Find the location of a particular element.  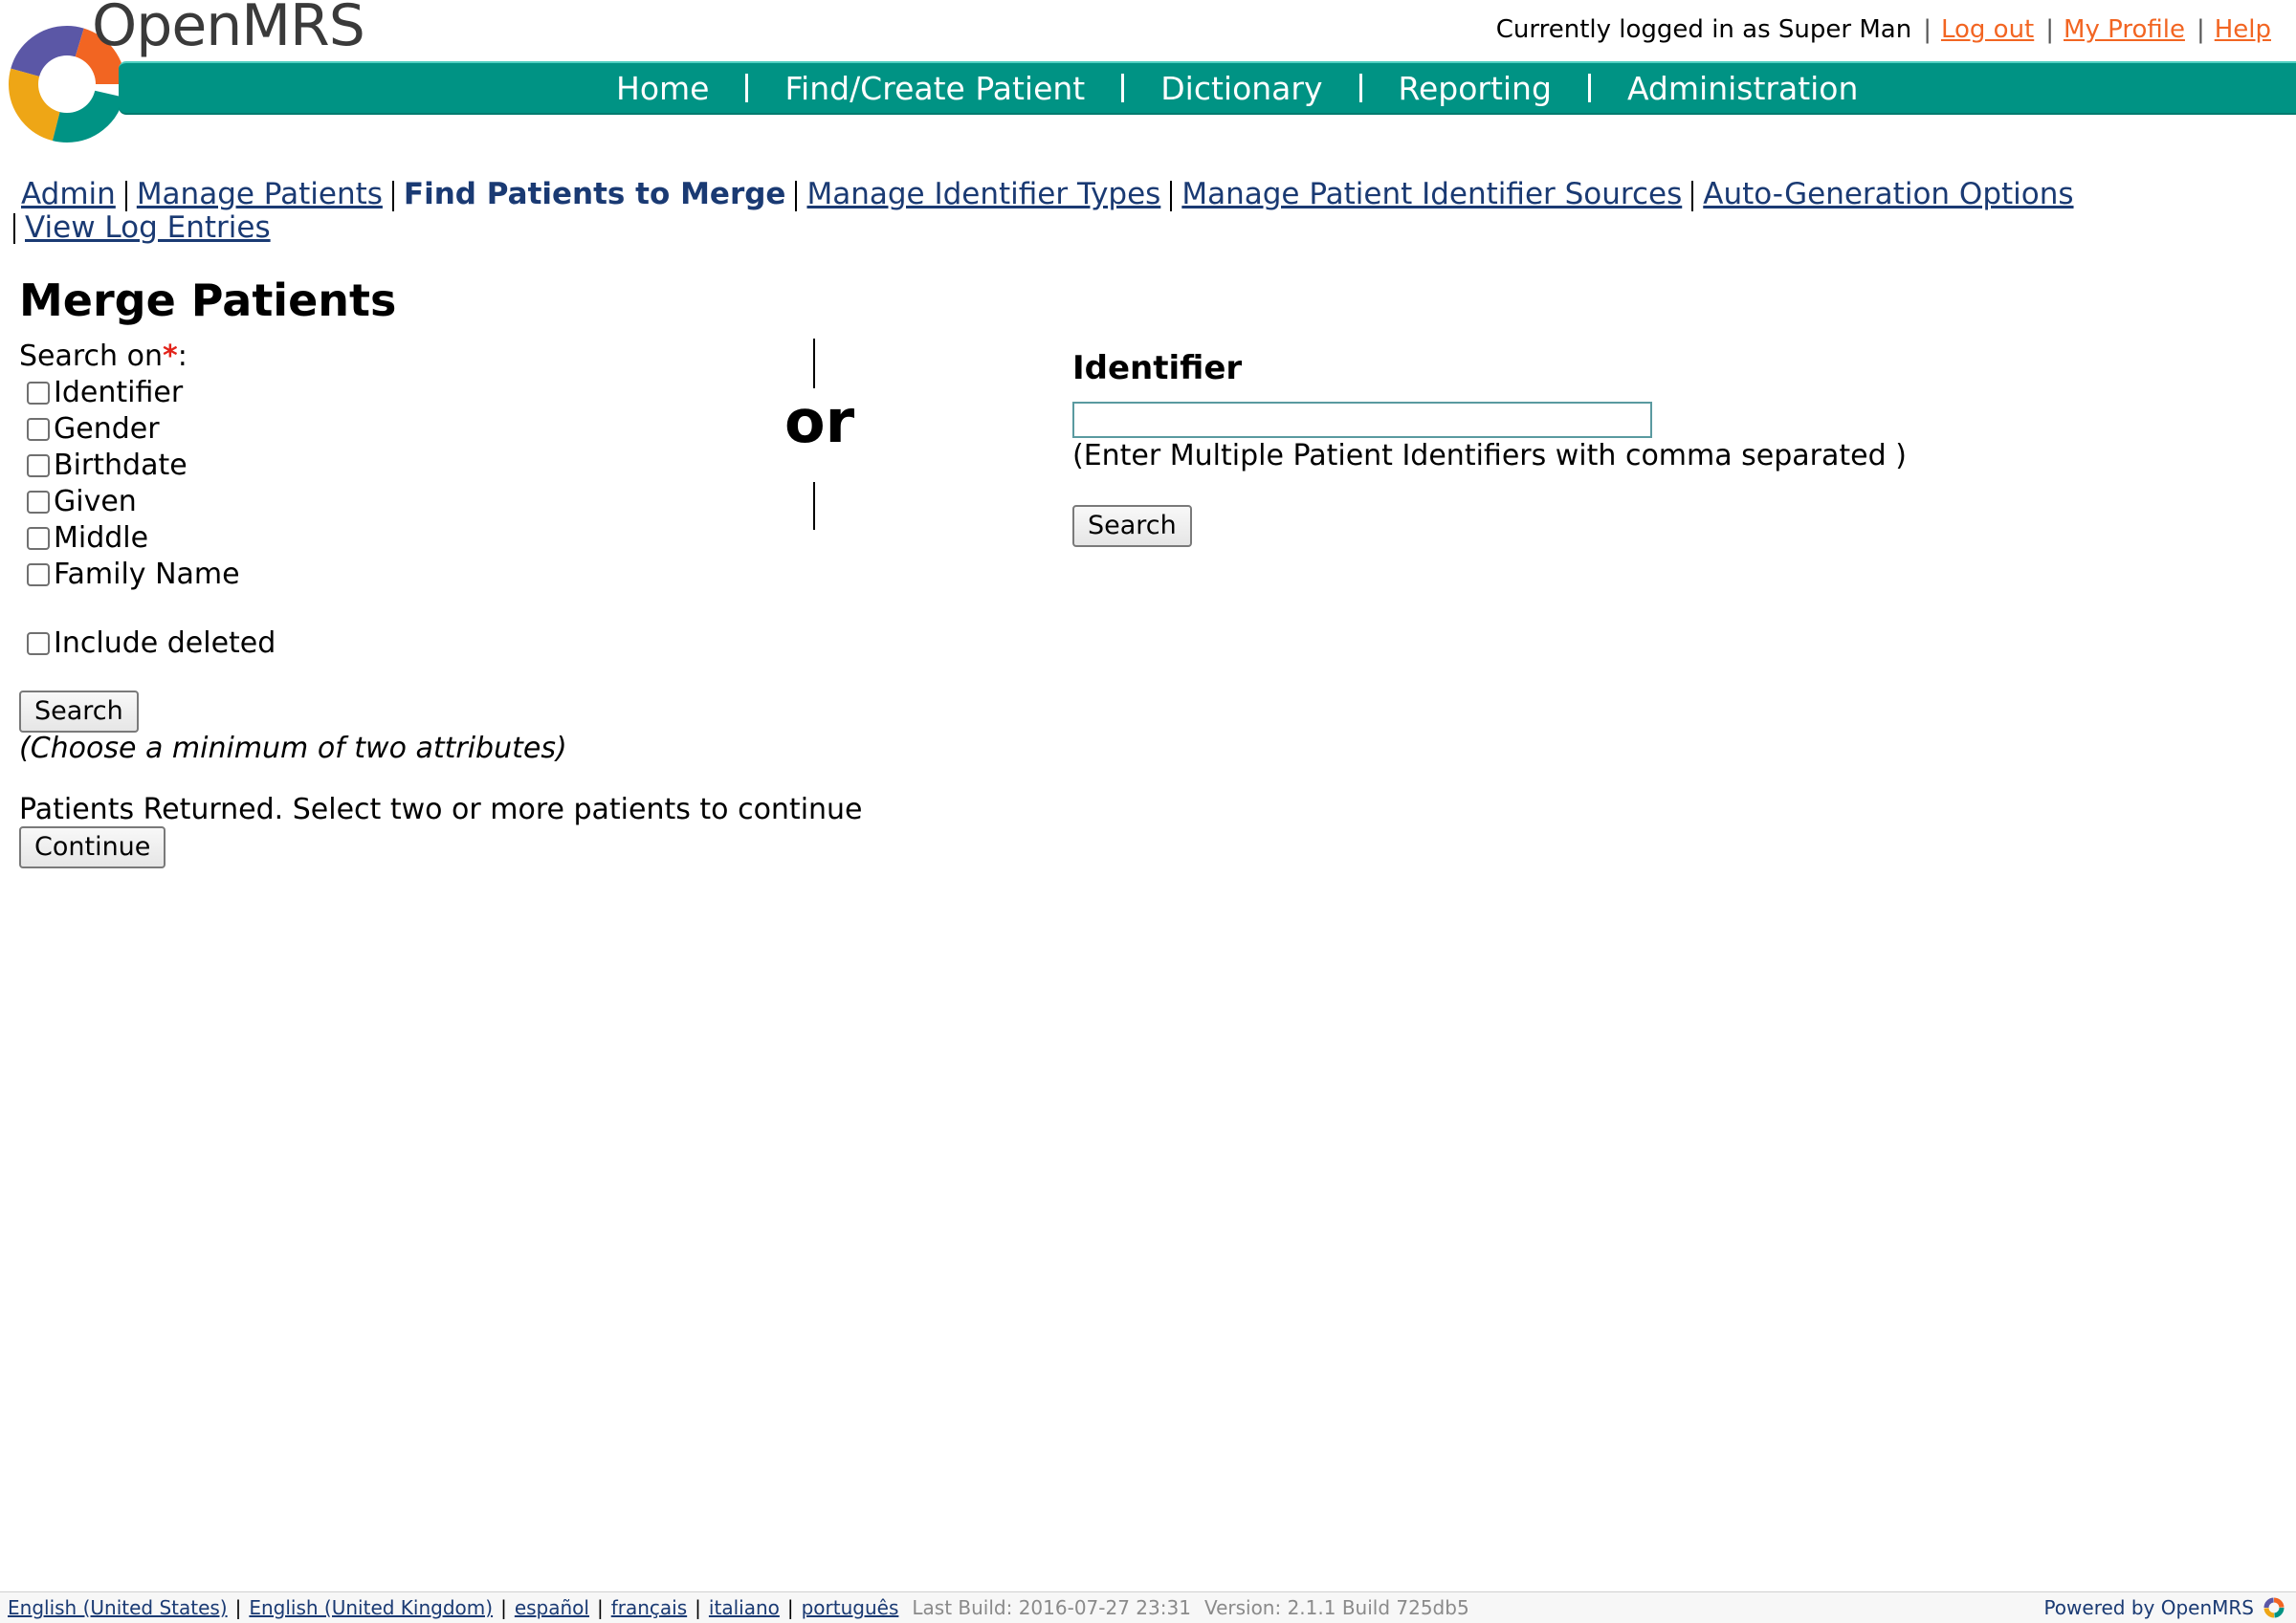

option-gender: Gender is located at coordinates (147, 429).